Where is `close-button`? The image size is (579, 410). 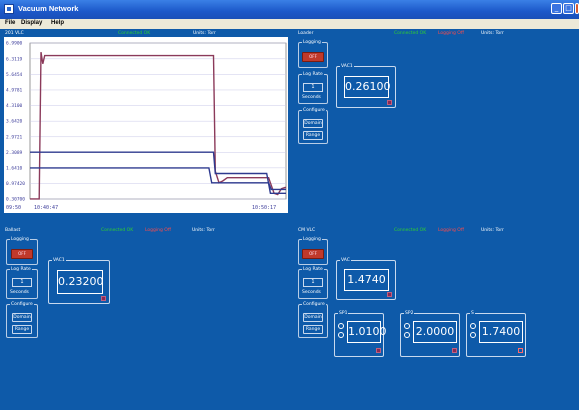 close-button is located at coordinates (577, 8).